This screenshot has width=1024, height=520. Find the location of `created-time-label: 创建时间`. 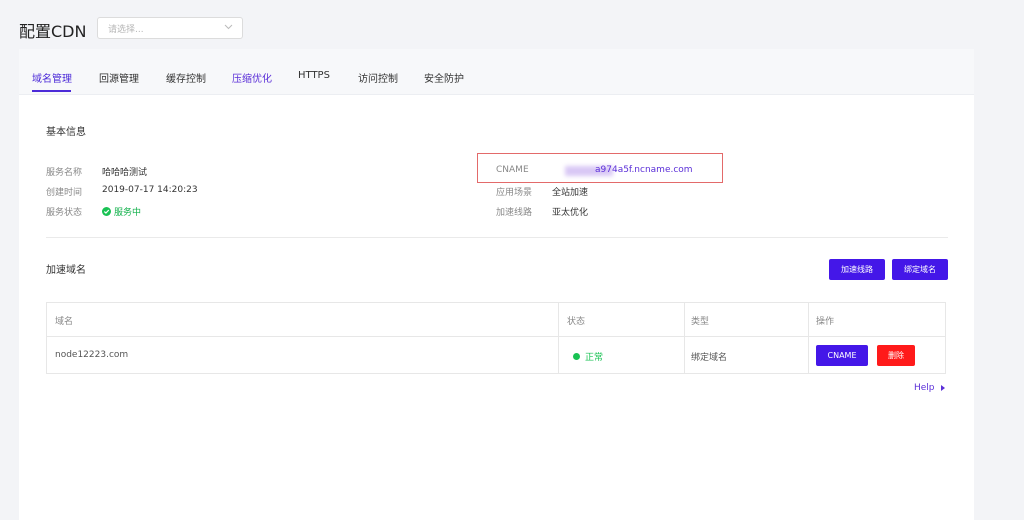

created-time-label: 创建时间 is located at coordinates (64, 193).